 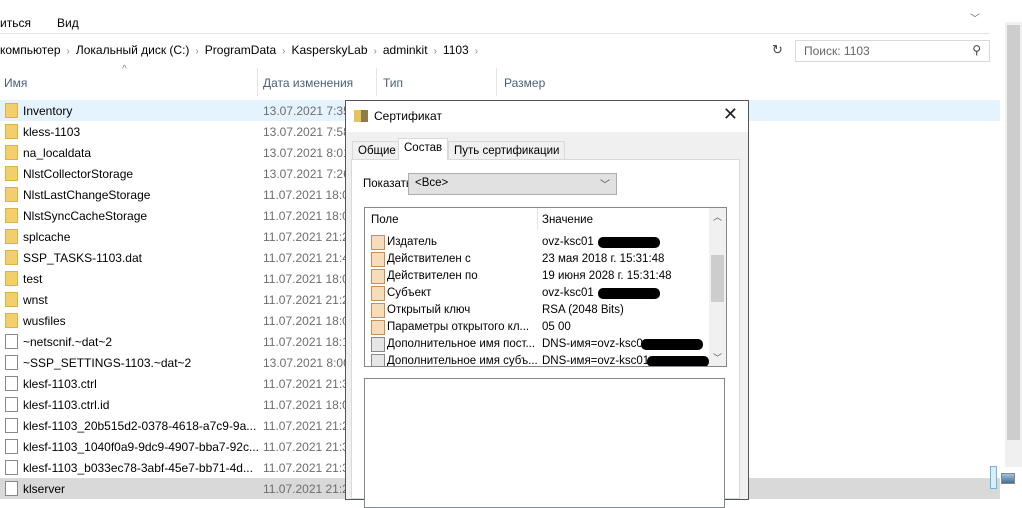 I want to click on field-row: Издатель ovz-ksc01, so click(x=536, y=242).